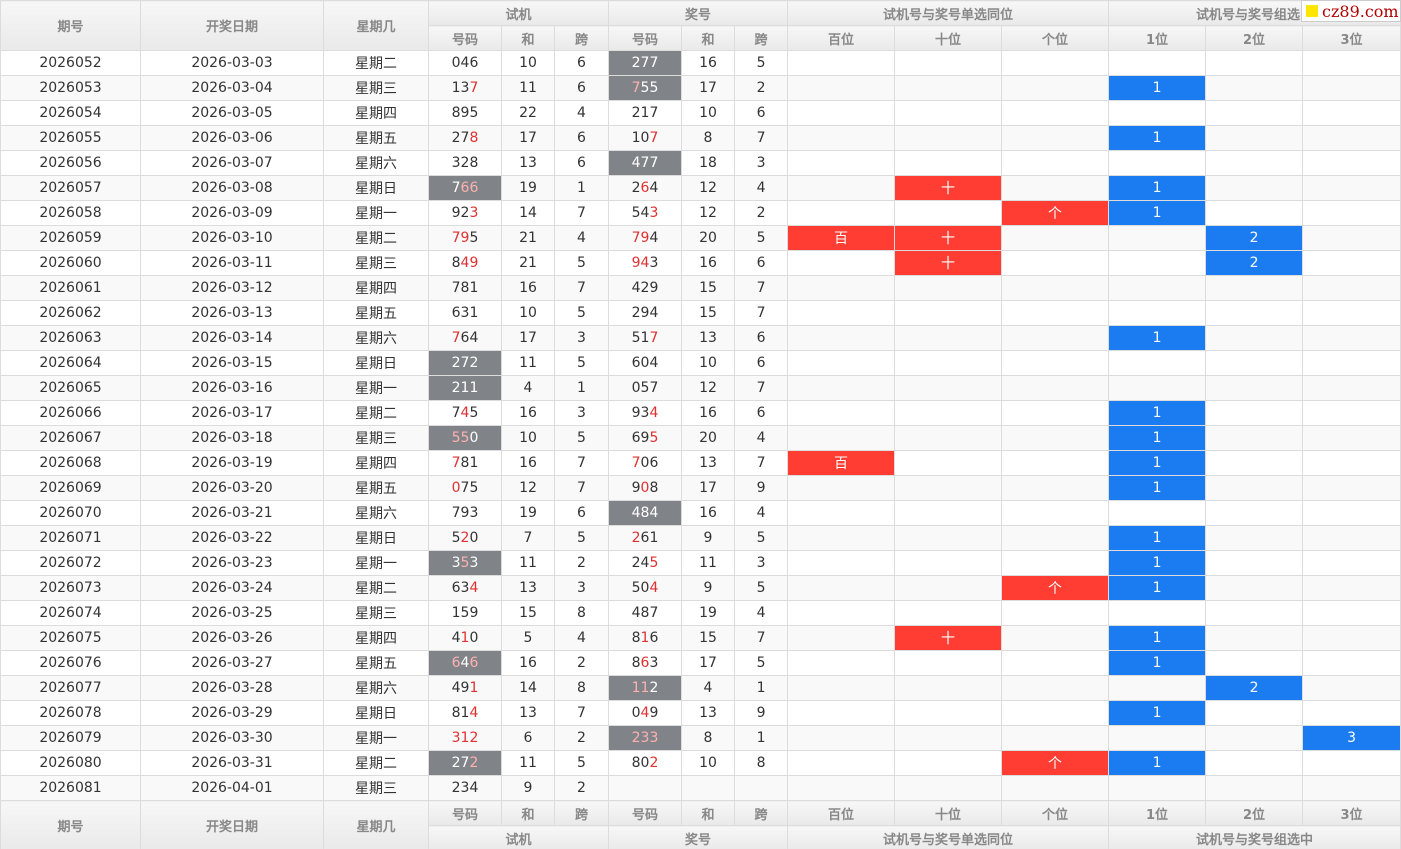 The image size is (1401, 849). I want to click on tens-match-cell: 十, so click(948, 263).